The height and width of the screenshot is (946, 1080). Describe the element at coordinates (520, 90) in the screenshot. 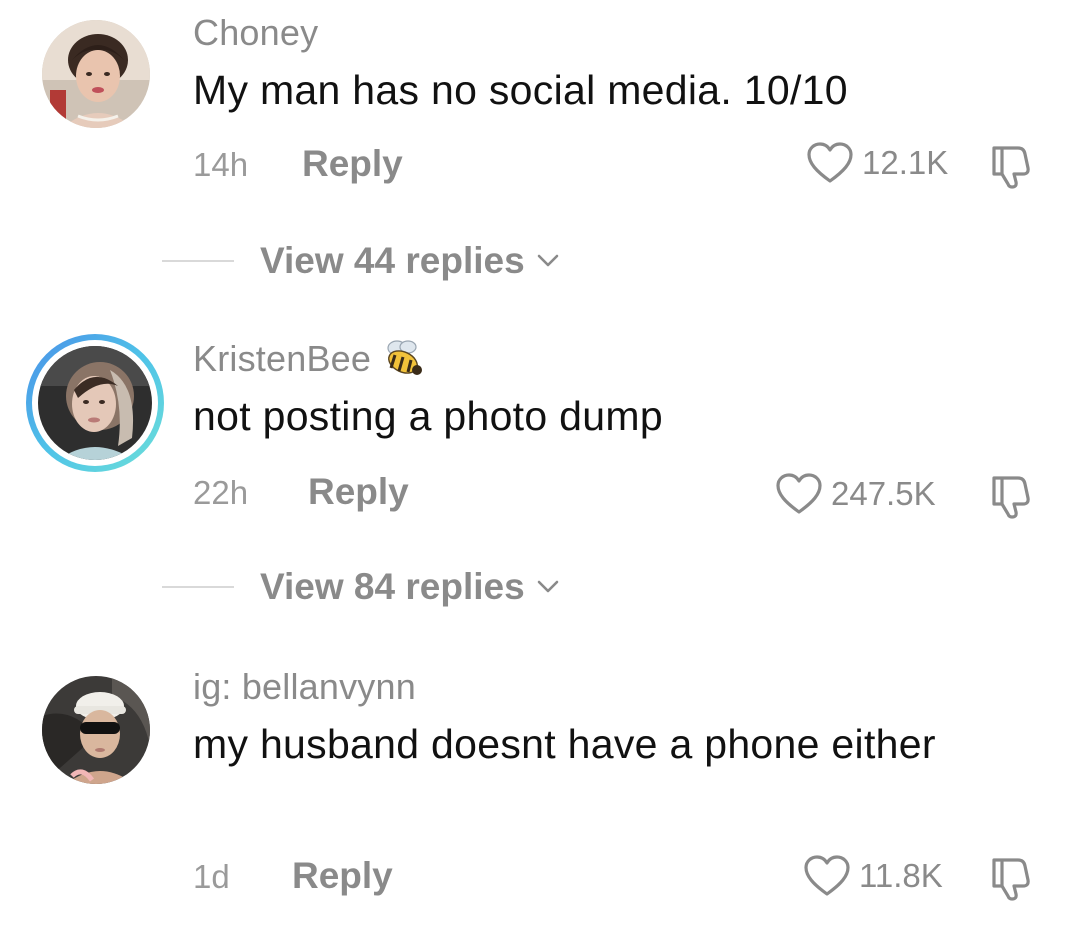

I see `comment-text: My man has no social media. 10/10` at that location.